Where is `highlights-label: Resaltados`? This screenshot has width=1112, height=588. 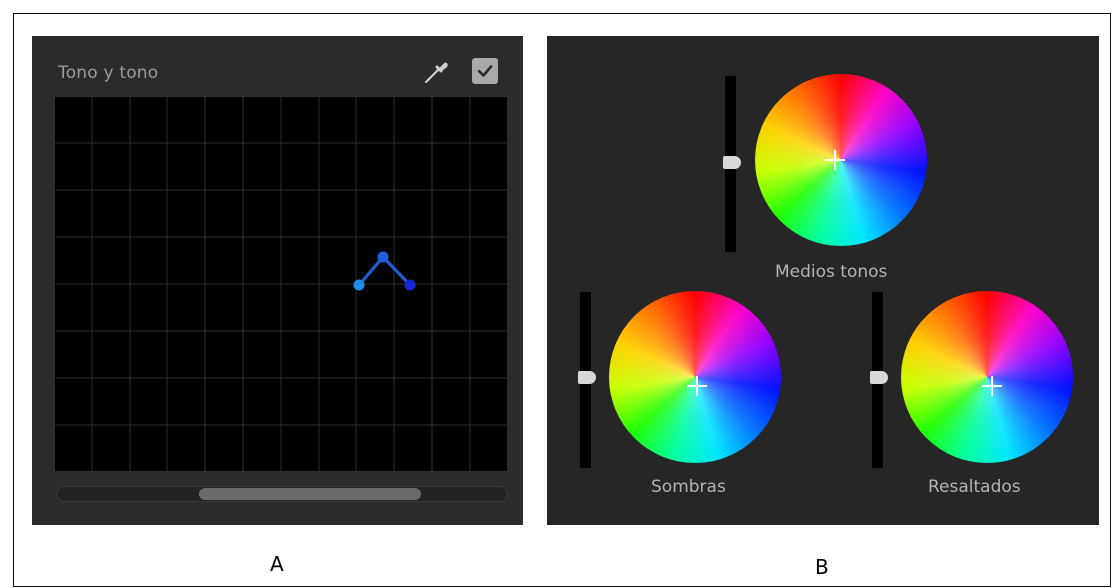 highlights-label: Resaltados is located at coordinates (974, 487).